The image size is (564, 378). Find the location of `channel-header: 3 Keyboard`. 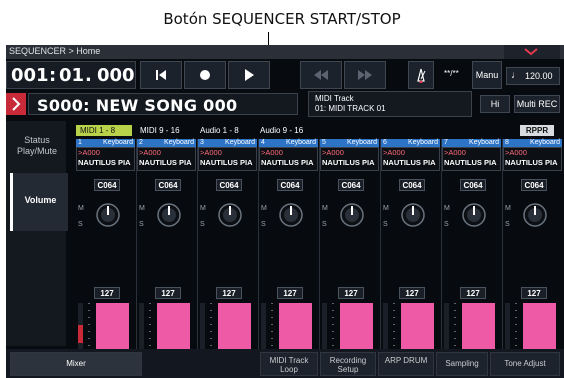

channel-header: 3 Keyboard is located at coordinates (227, 143).